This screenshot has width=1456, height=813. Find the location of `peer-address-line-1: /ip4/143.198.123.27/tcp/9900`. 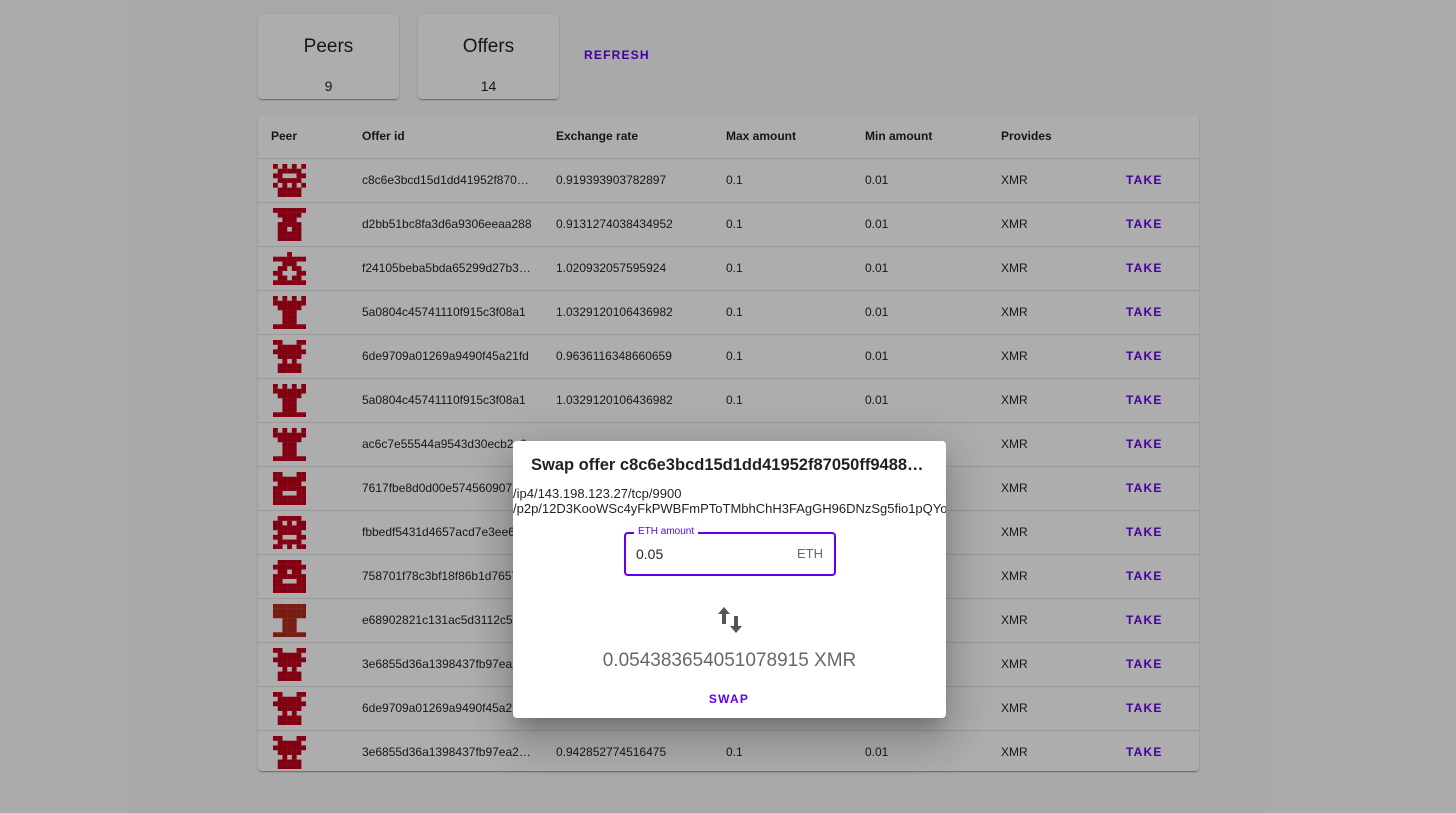

peer-address-line-1: /ip4/143.198.123.27/tcp/9900 is located at coordinates (597, 493).